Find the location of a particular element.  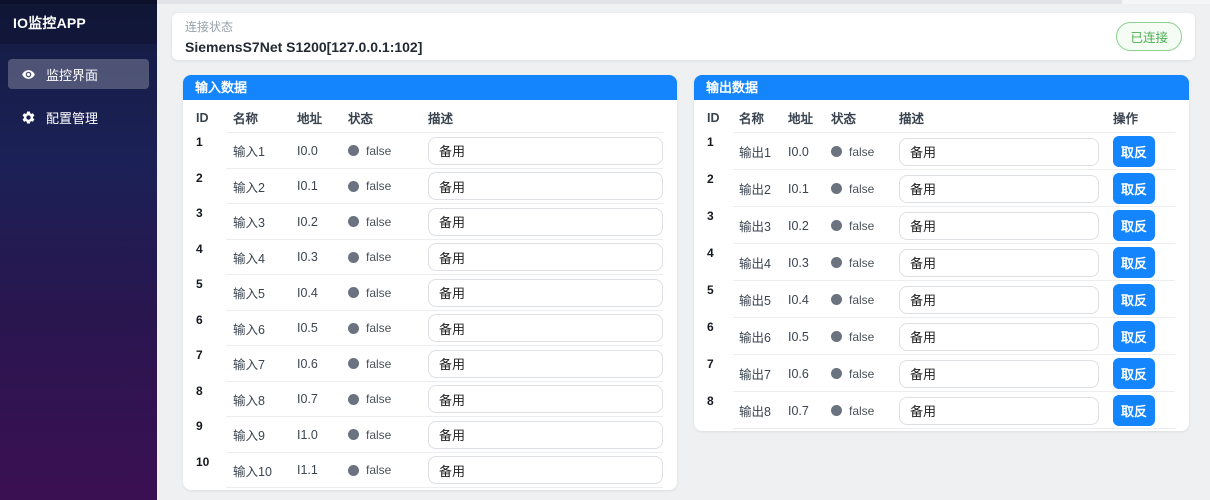

column-header: ID is located at coordinates (202, 117).